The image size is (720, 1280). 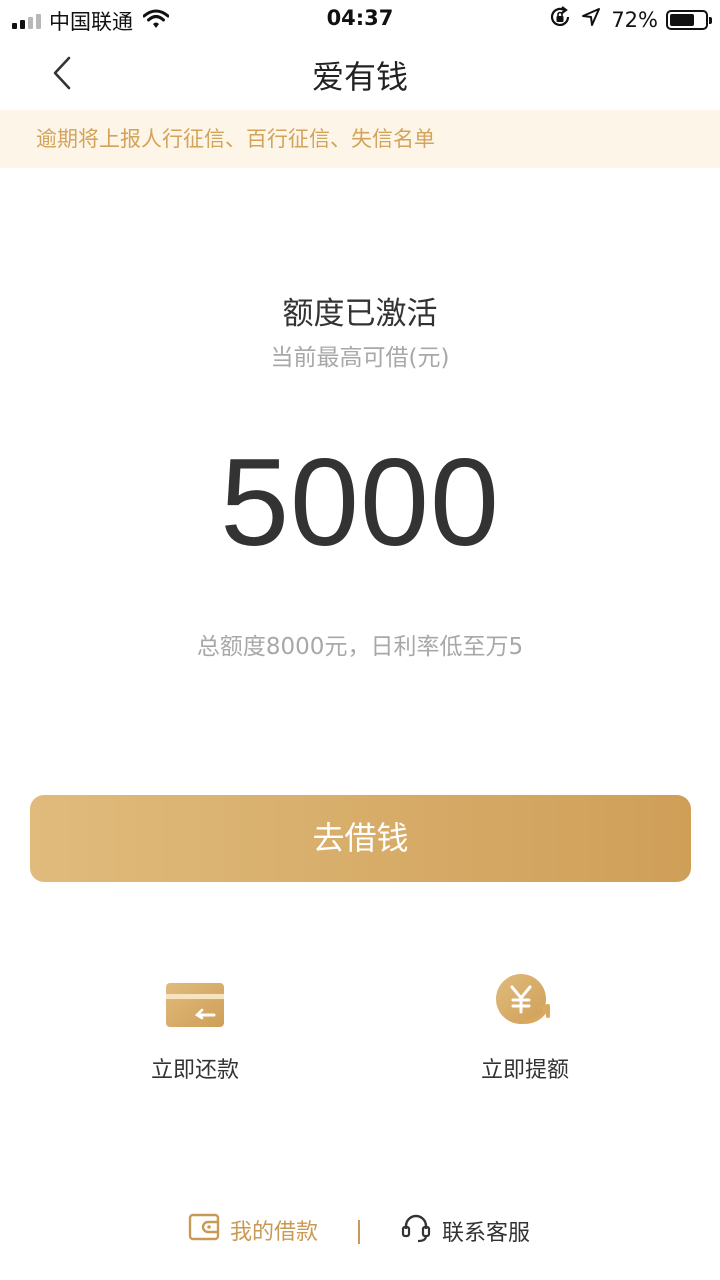 I want to click on notice-banner: 逾期将上报人行征信、百行征信、失信名单, so click(x=360, y=139).